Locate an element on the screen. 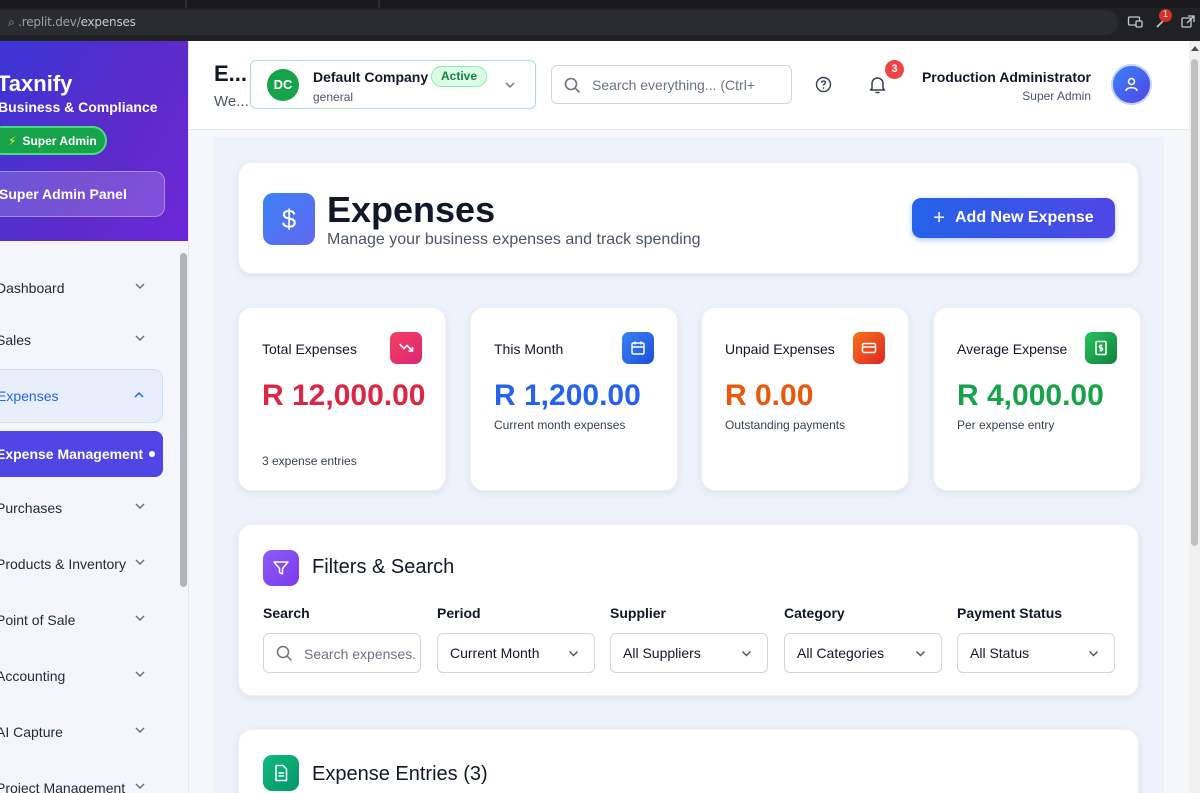 Image resolution: width=1200 pixels, height=793 pixels. browser-chrome: ⌕ .replit.dev/expenses 1 is located at coordinates (600, 20).